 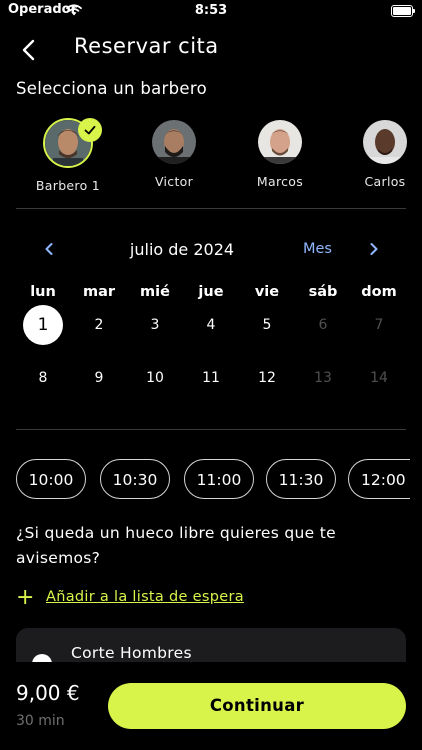 I want to click on calendar-view-mode: Mes, so click(x=317, y=249).